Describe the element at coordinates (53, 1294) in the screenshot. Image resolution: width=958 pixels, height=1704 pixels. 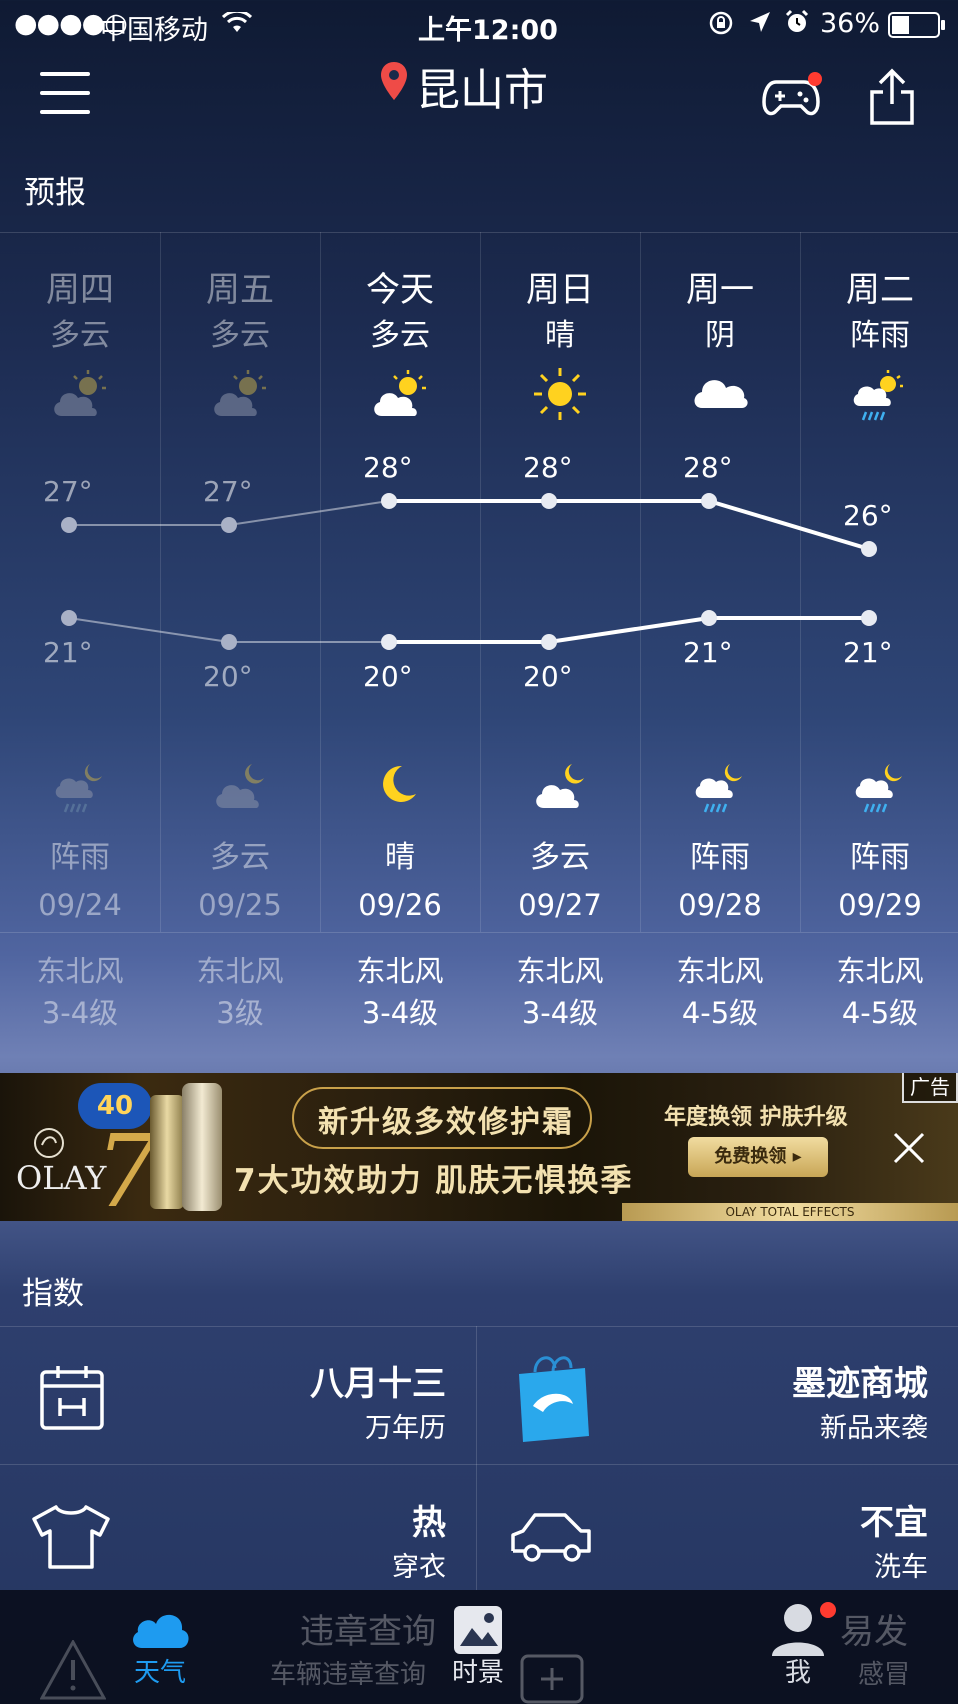
I see `index-title: 指数` at that location.